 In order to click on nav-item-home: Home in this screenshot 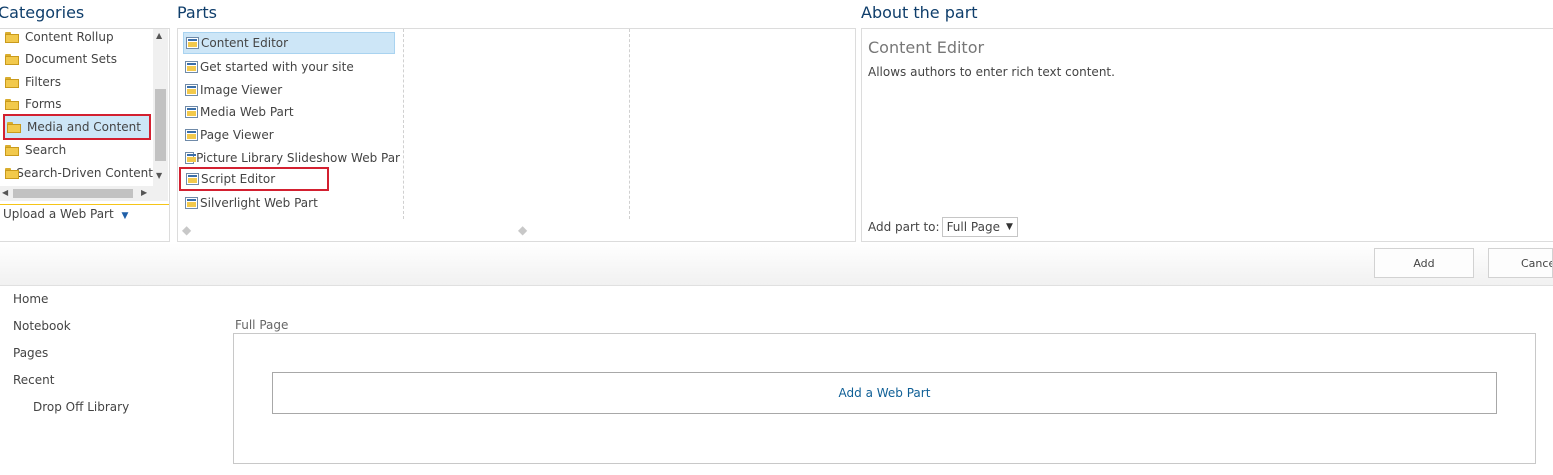, I will do `click(30, 299)`.